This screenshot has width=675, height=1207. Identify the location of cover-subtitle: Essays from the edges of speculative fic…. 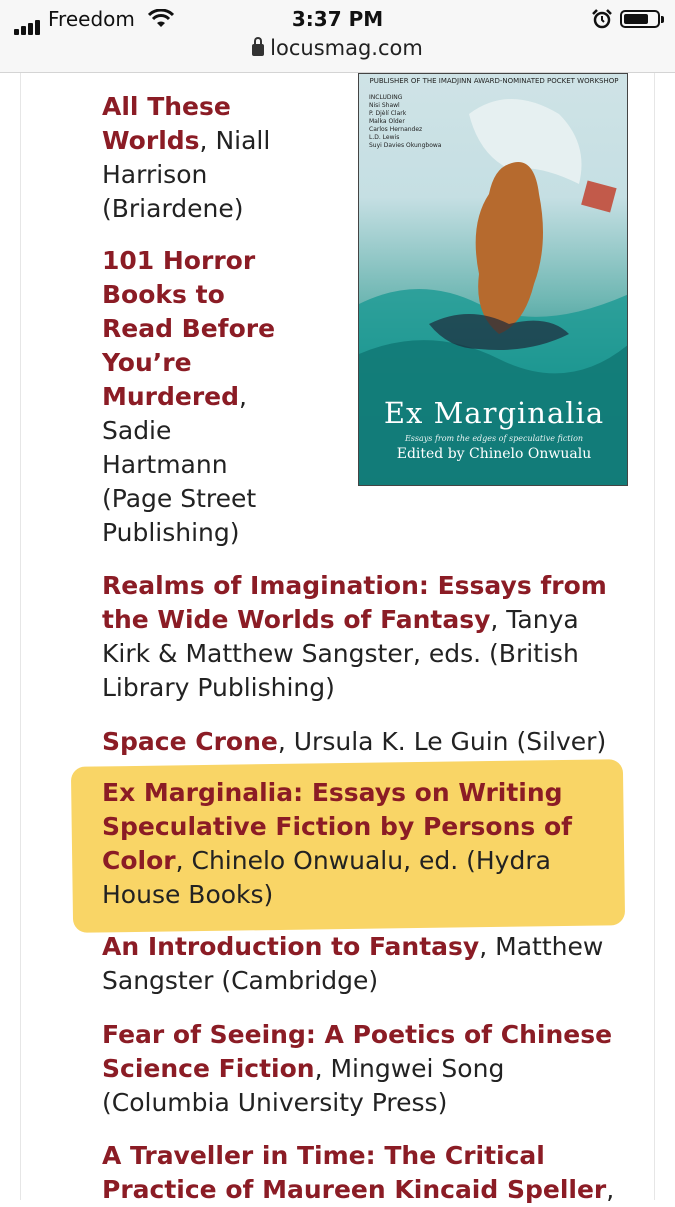
(494, 438).